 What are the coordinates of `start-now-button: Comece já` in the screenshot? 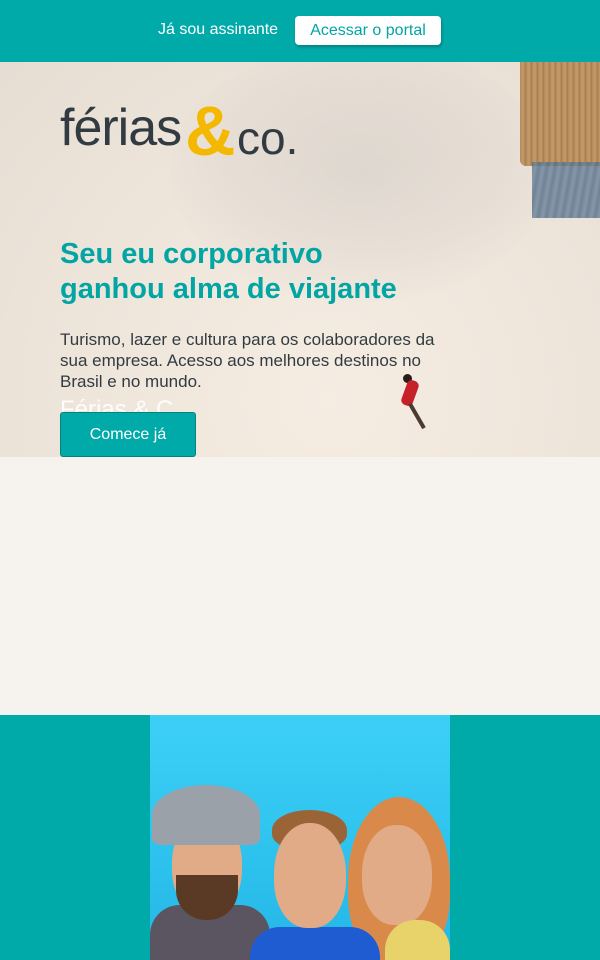 It's located at (128, 434).